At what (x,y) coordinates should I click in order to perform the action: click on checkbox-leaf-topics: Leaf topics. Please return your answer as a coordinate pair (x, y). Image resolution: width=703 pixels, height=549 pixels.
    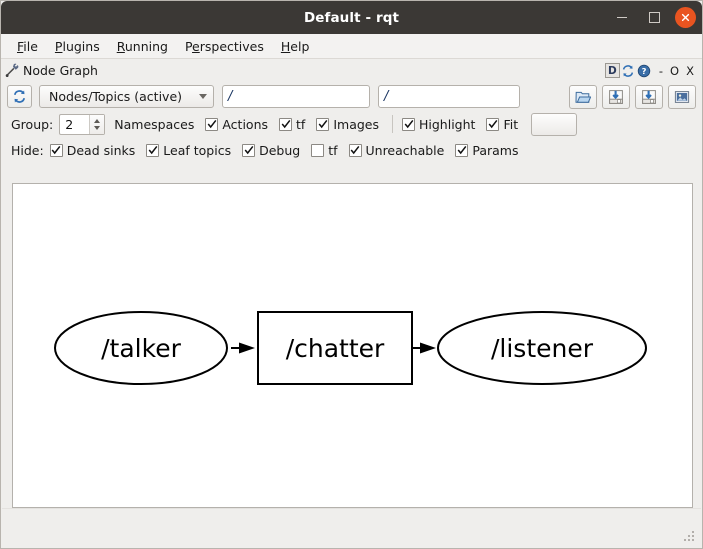
    Looking at the image, I should click on (188, 150).